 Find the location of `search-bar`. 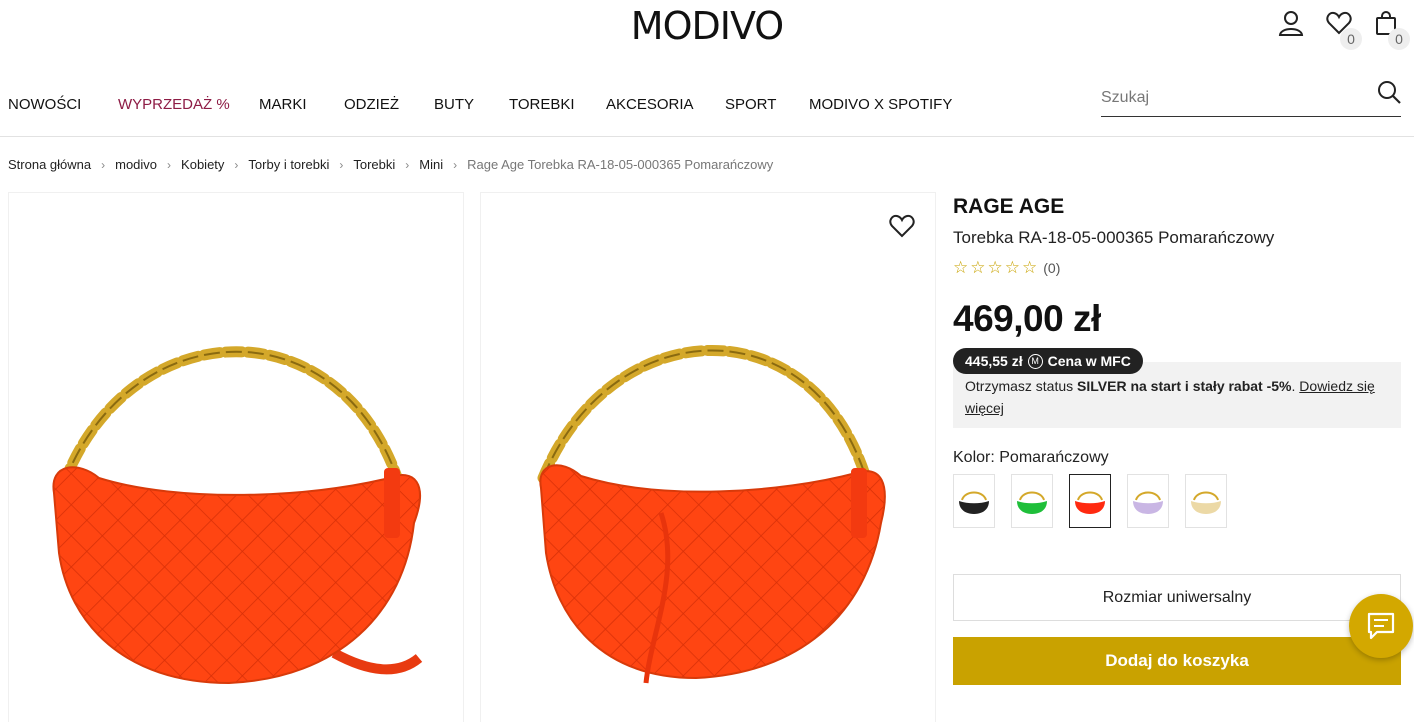

search-bar is located at coordinates (1251, 98).